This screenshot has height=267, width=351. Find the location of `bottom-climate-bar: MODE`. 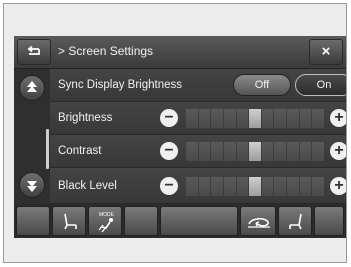

bottom-climate-bar: MODE is located at coordinates (180, 221).